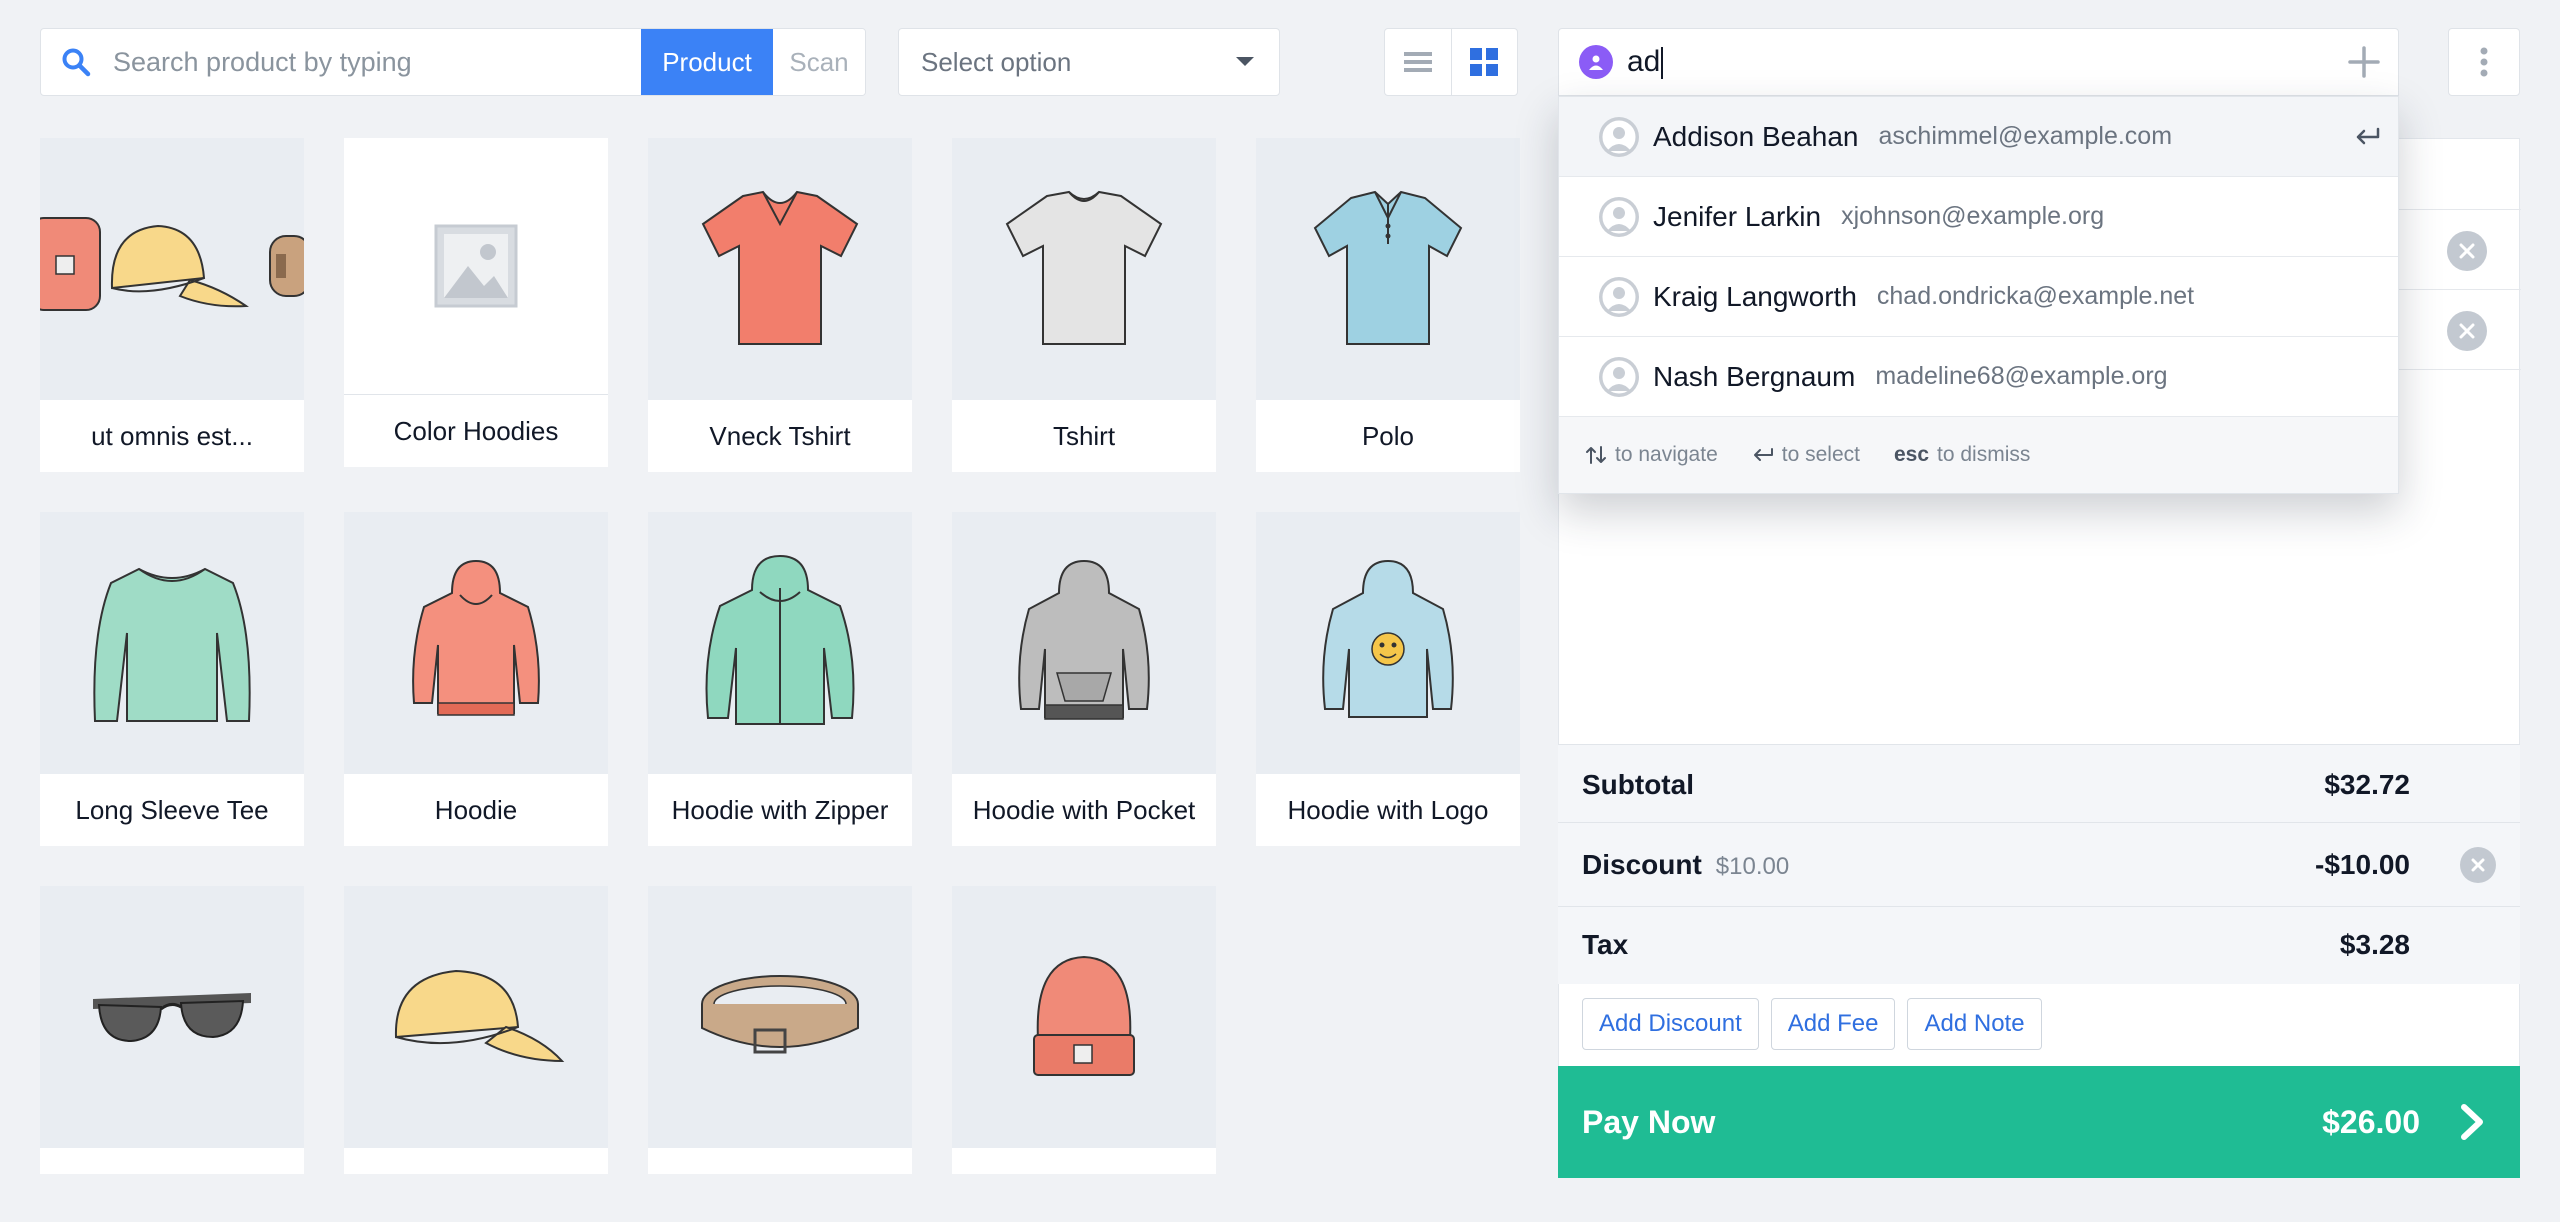 This screenshot has height=1222, width=2560. Describe the element at coordinates (1084, 305) in the screenshot. I see `product-card: Tshirt` at that location.